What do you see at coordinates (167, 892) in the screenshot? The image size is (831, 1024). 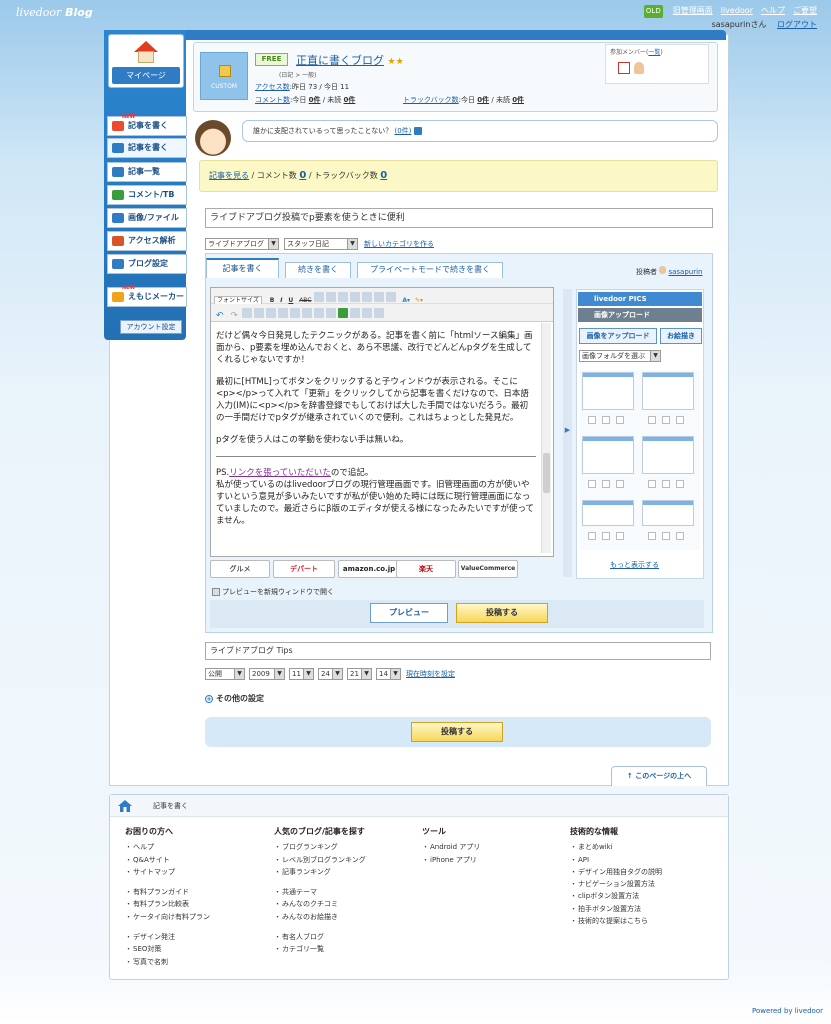 I see `footer-link: 有料プランガイド` at bounding box center [167, 892].